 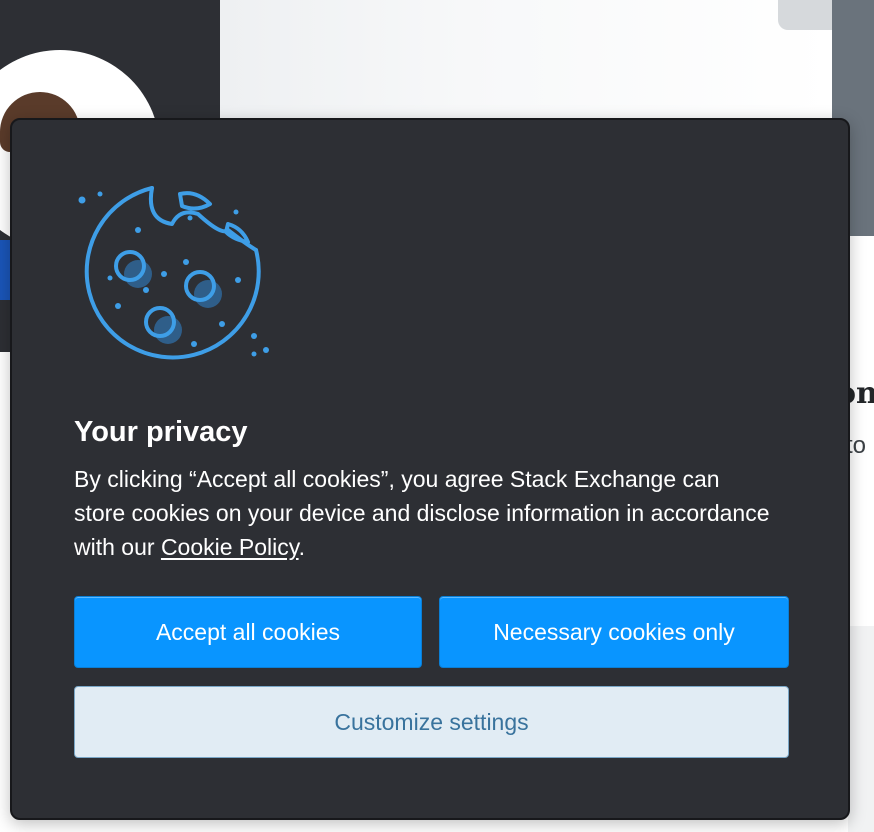 I want to click on cookie-policy-link: Cookie Policy, so click(x=230, y=547).